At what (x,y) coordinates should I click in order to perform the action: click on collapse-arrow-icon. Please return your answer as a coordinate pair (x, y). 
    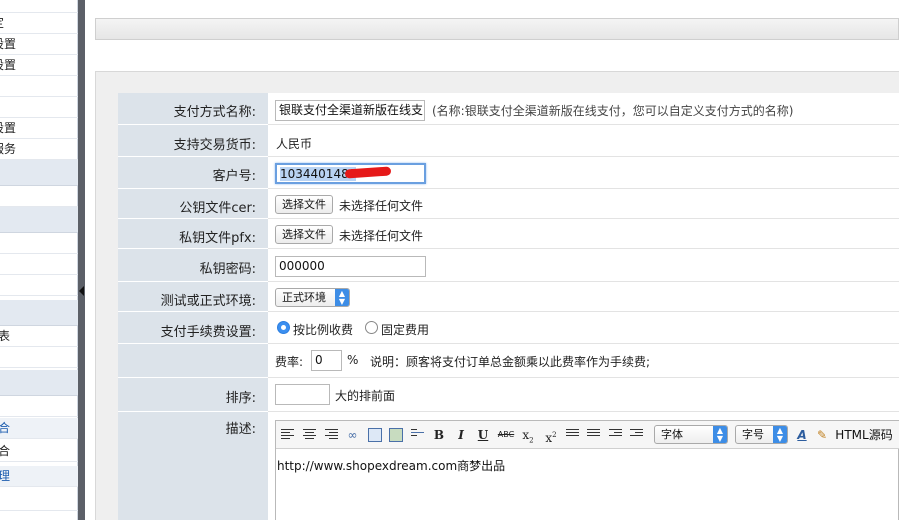
    Looking at the image, I should click on (81, 291).